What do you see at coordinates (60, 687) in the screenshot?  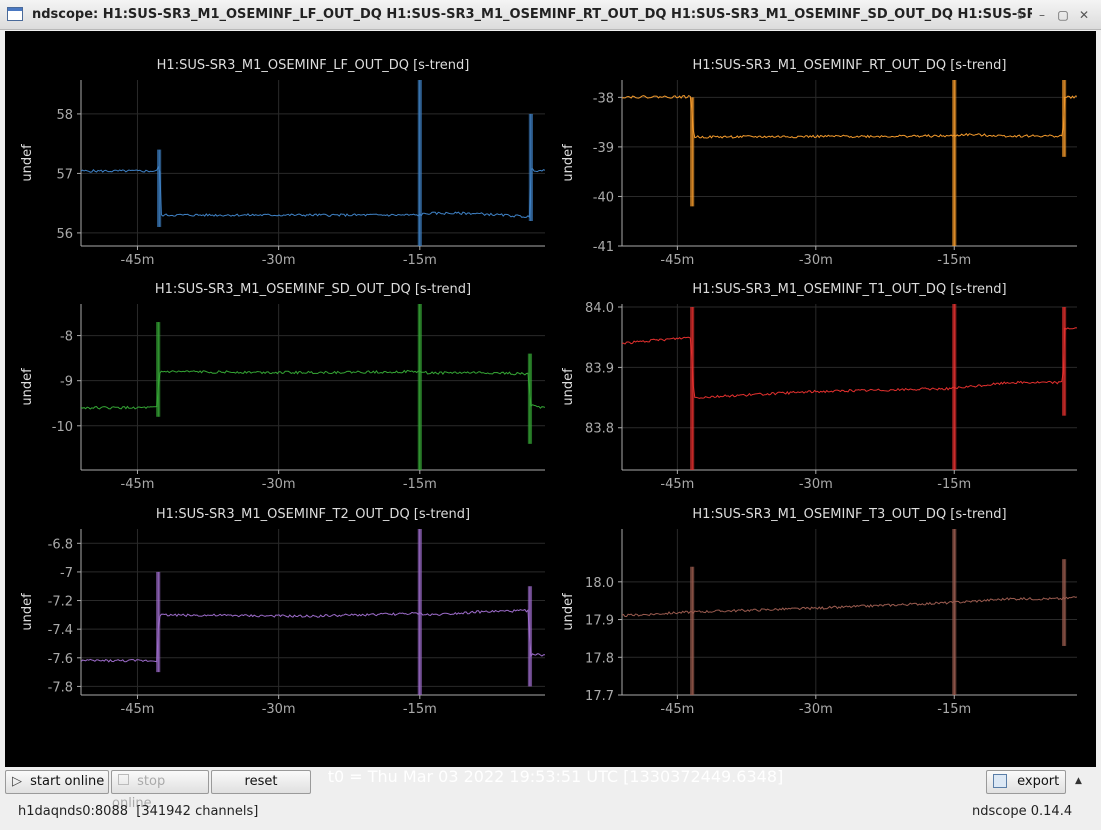 I see `y-tick-label: -7.8` at bounding box center [60, 687].